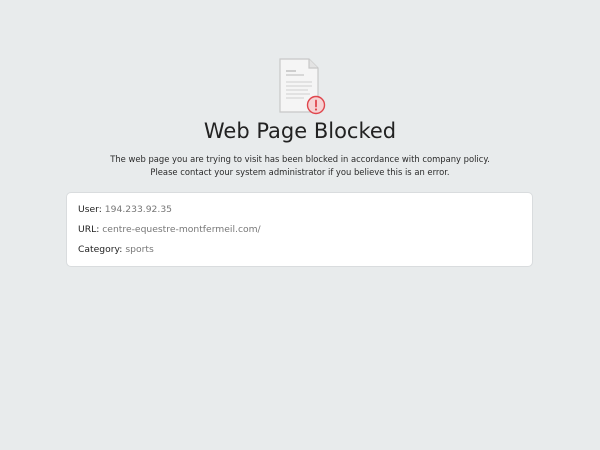 The width and height of the screenshot is (600, 450). I want to click on category-row: Category: sports, so click(116, 250).